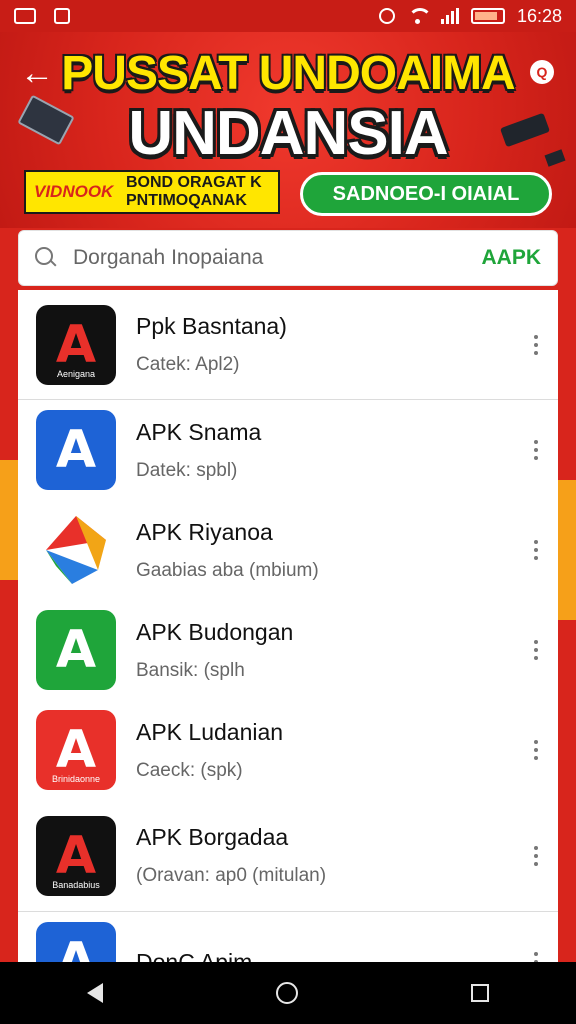  What do you see at coordinates (227, 570) in the screenshot?
I see `app-subtitle: Gaabias aba (mbium)` at bounding box center [227, 570].